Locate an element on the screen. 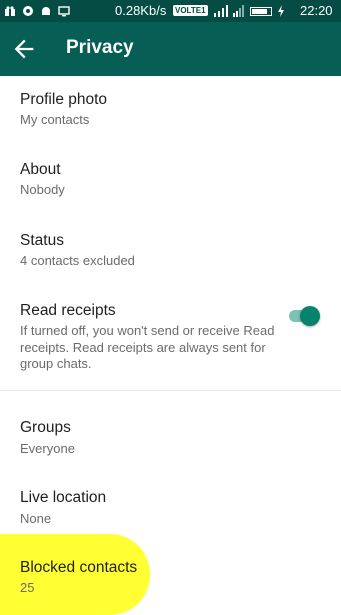 The height and width of the screenshot is (615, 341). toggle-thumb is located at coordinates (310, 316).